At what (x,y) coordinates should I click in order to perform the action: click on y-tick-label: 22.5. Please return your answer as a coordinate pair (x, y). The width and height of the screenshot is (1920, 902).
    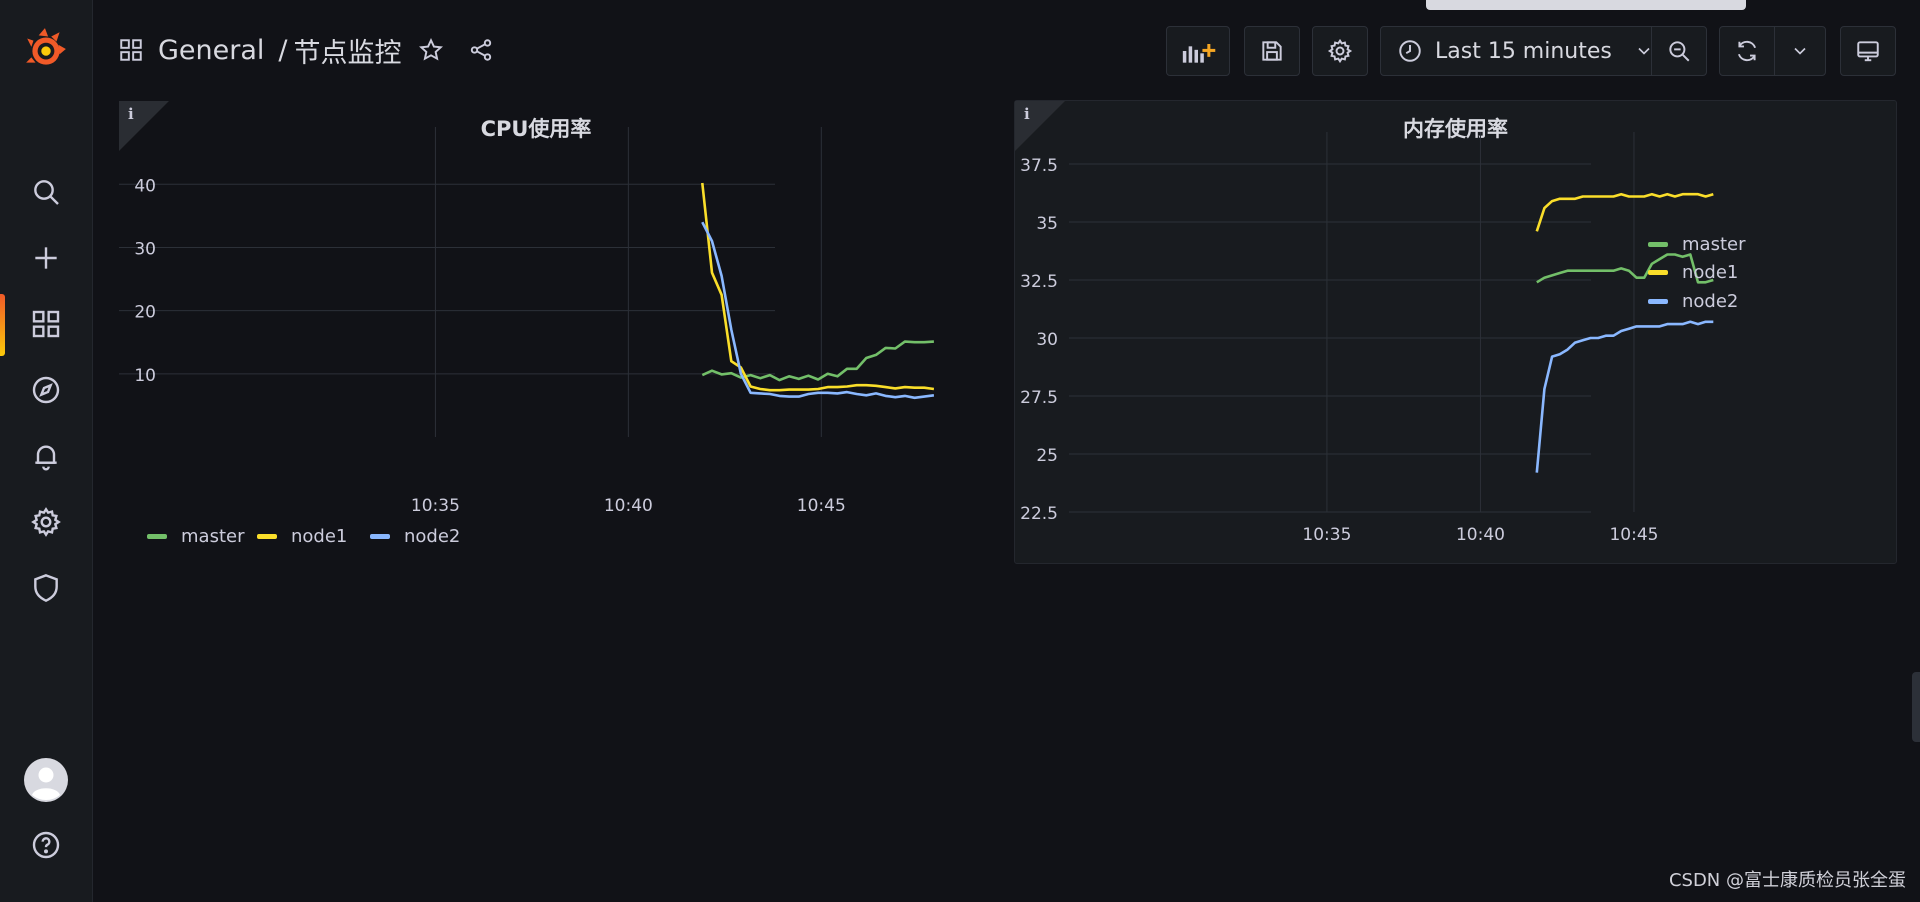
    Looking at the image, I should click on (1039, 514).